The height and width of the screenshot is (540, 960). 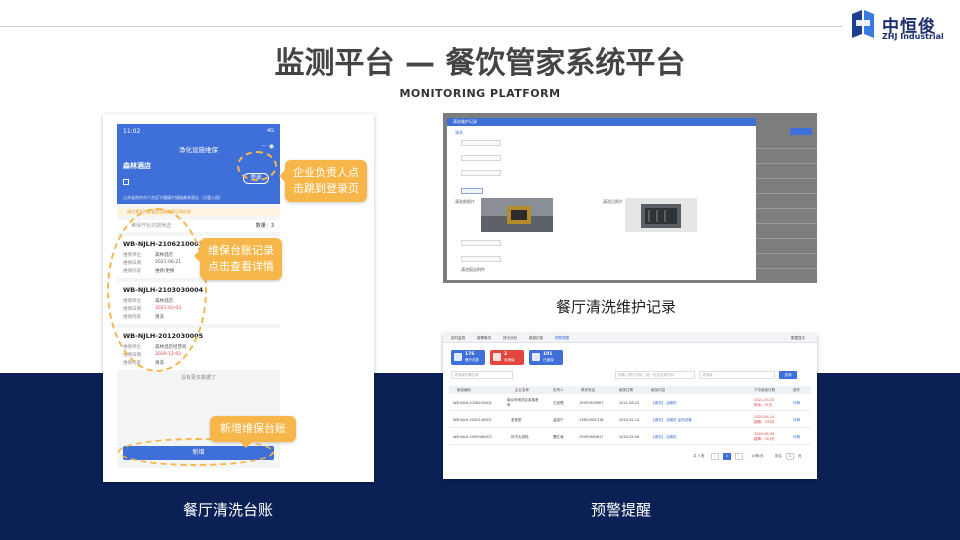 I want to click on file-label: 清洗报告附件, so click(x=473, y=269).